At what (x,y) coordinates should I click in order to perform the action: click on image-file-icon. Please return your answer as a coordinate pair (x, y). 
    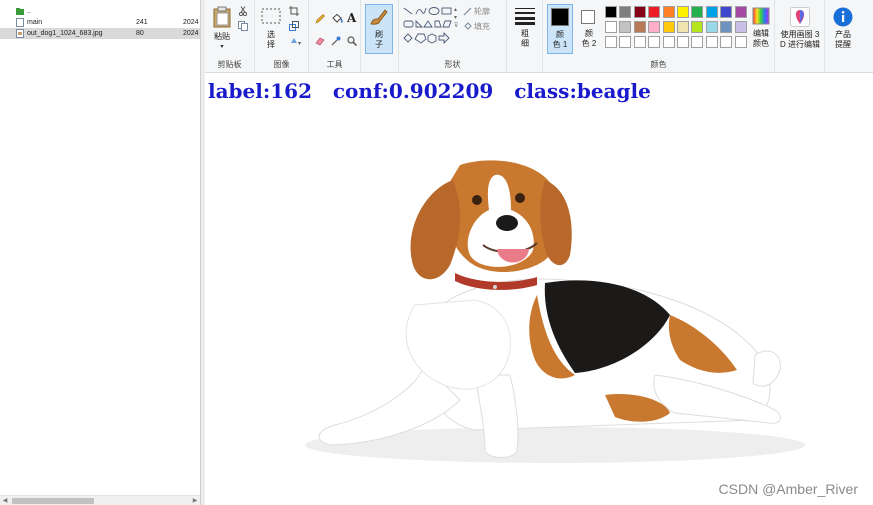
    Looking at the image, I should click on (20, 33).